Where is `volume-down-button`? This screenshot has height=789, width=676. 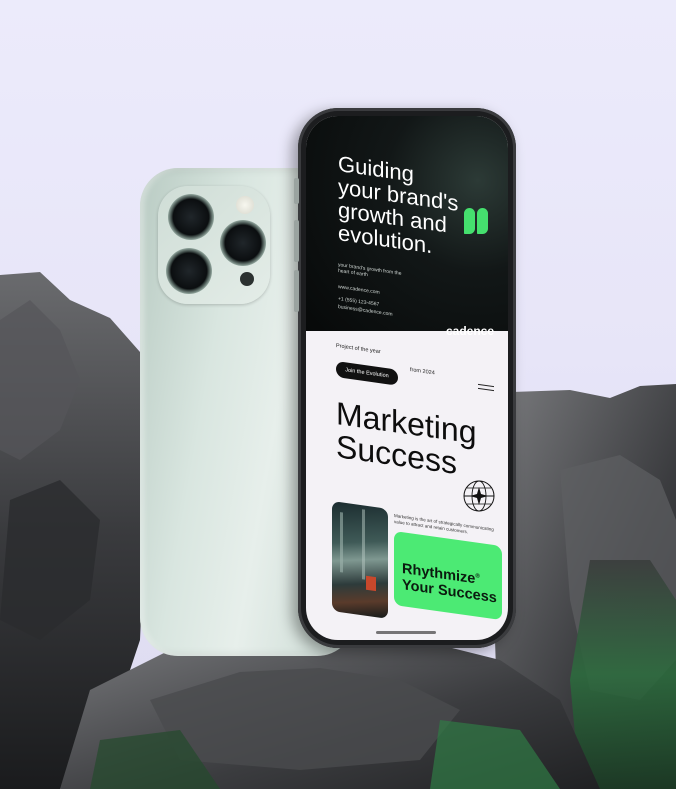
volume-down-button is located at coordinates (296, 291).